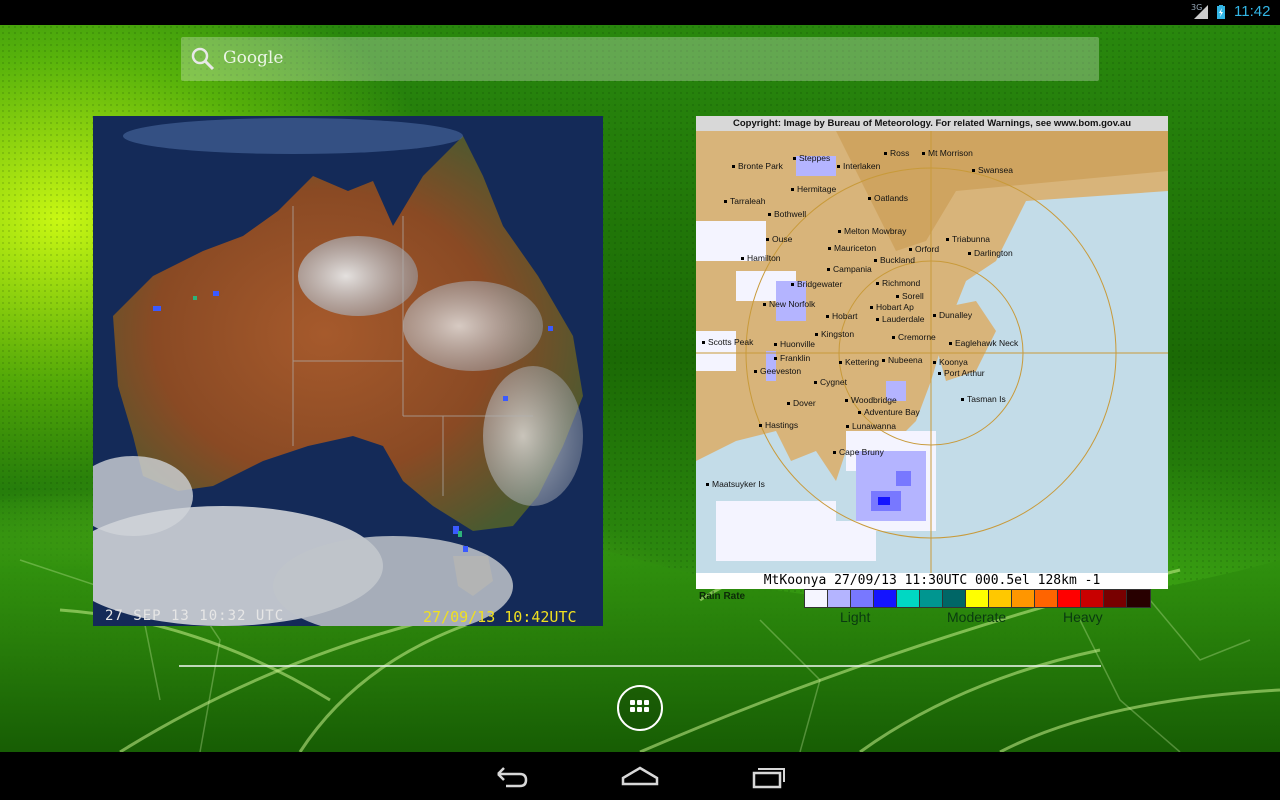 Image resolution: width=1280 pixels, height=800 pixels. Describe the element at coordinates (977, 617) in the screenshot. I see `scale-label-moderate: Moderate` at that location.